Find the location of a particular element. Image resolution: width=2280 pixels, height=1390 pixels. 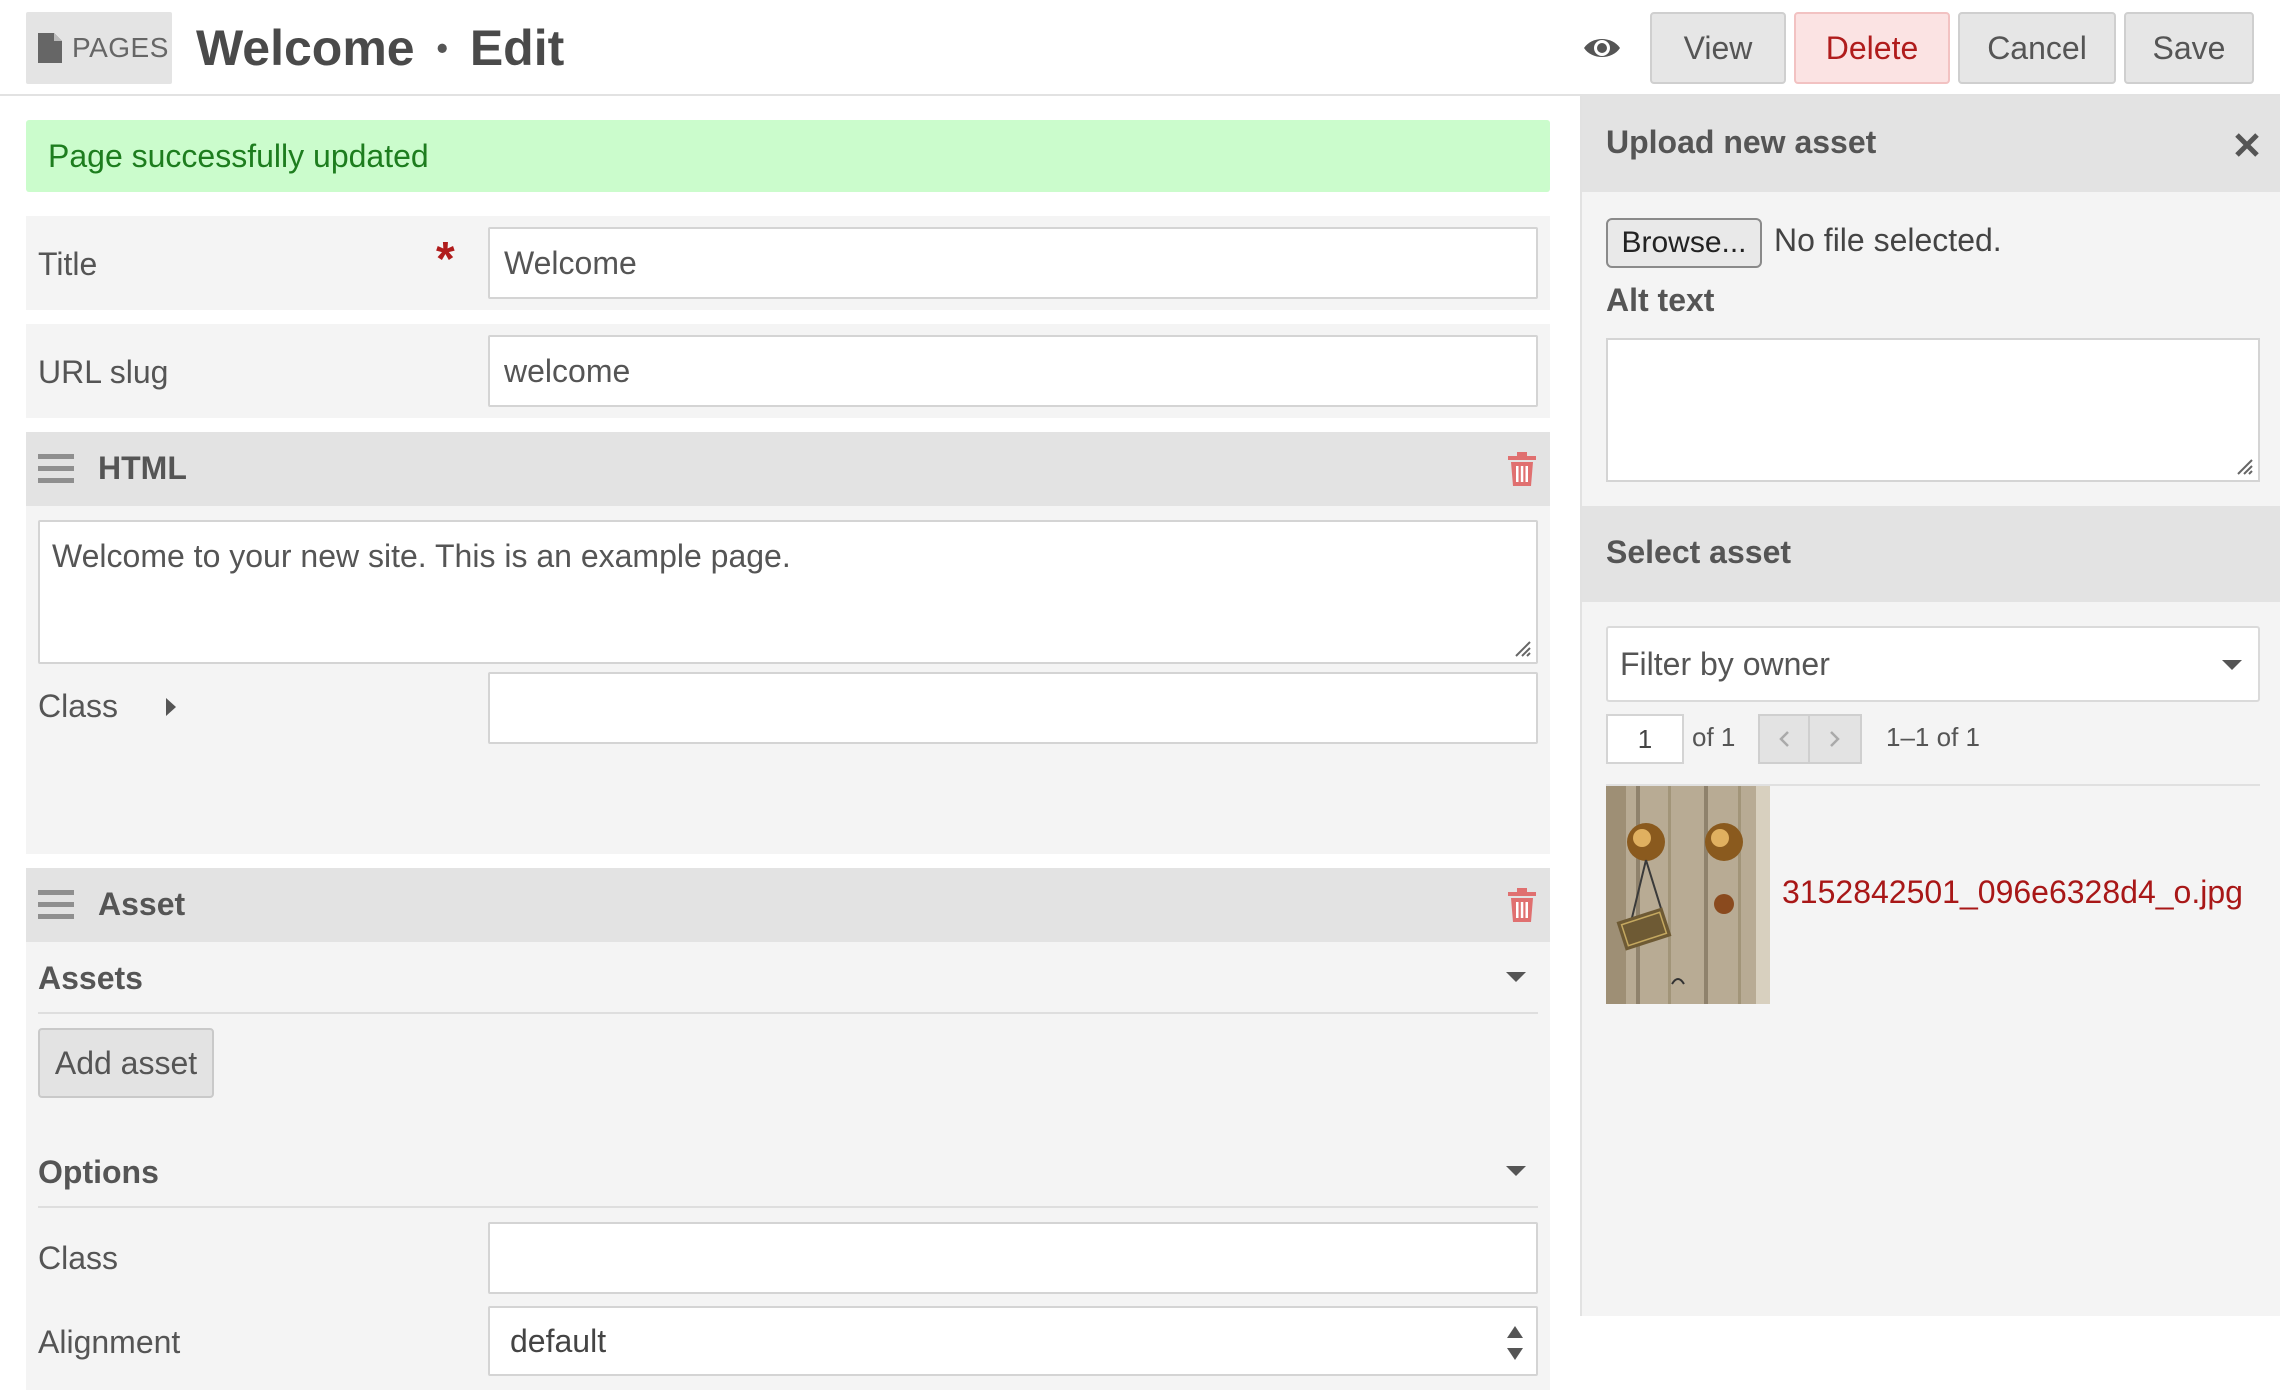

slug-input: welcome is located at coordinates (1013, 371).